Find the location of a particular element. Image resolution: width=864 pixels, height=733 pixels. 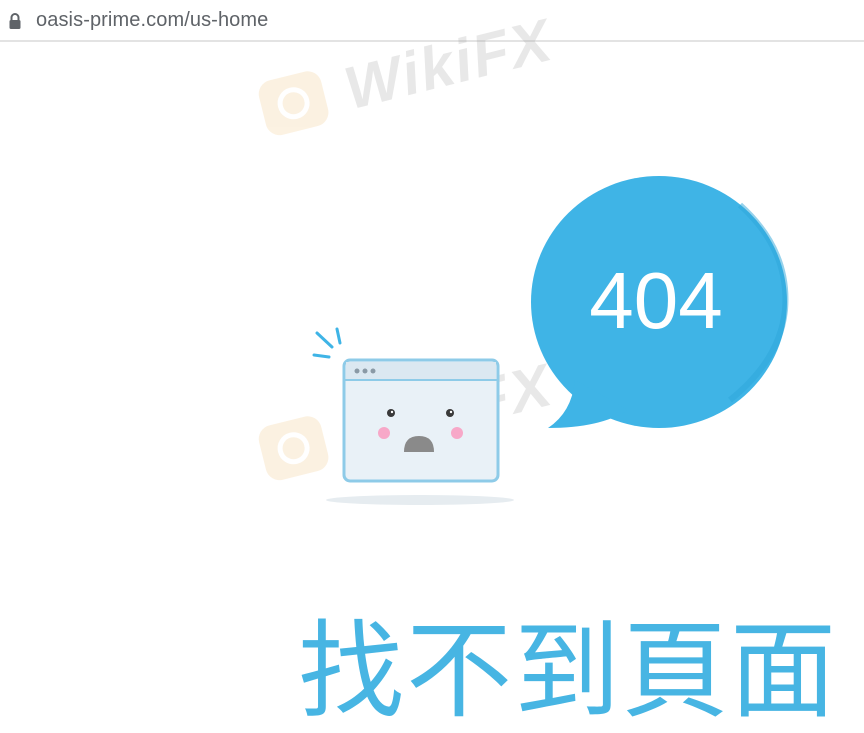

error-code: 404 is located at coordinates (655, 300).